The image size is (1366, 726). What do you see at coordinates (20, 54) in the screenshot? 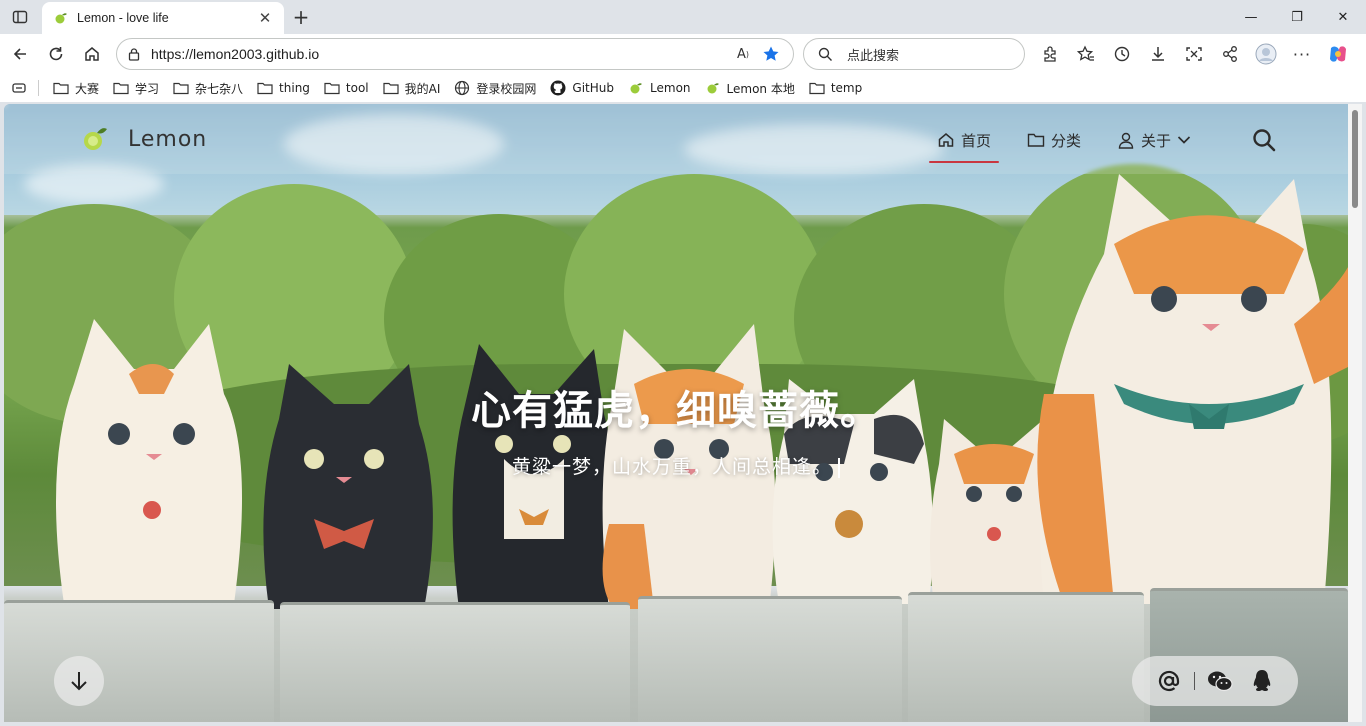
I see `back-icon` at bounding box center [20, 54].